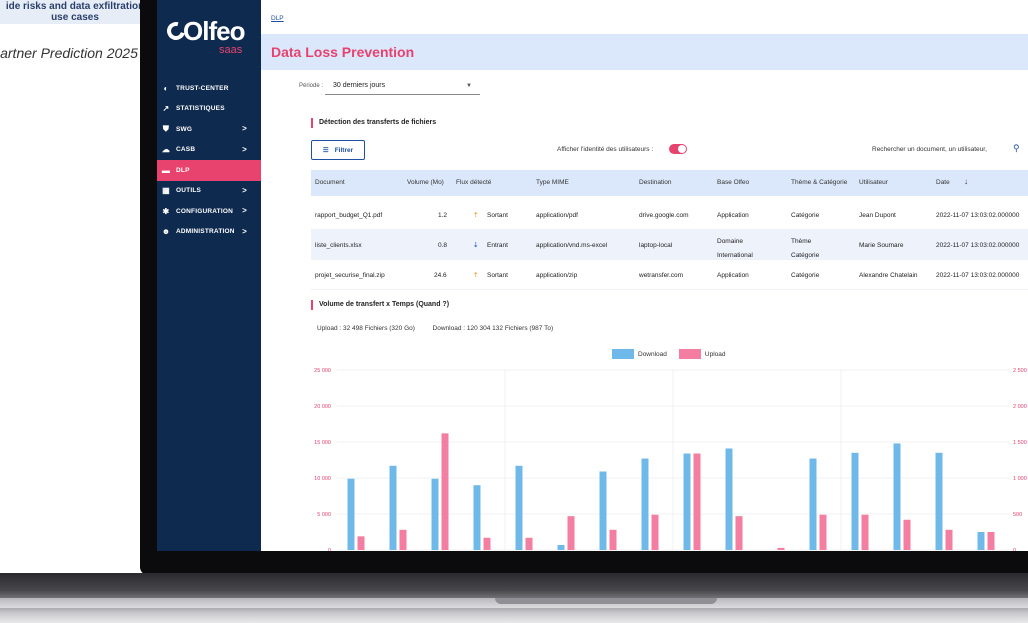 The image size is (1028, 623). I want to click on search-icon: ⚲, so click(1016, 148).